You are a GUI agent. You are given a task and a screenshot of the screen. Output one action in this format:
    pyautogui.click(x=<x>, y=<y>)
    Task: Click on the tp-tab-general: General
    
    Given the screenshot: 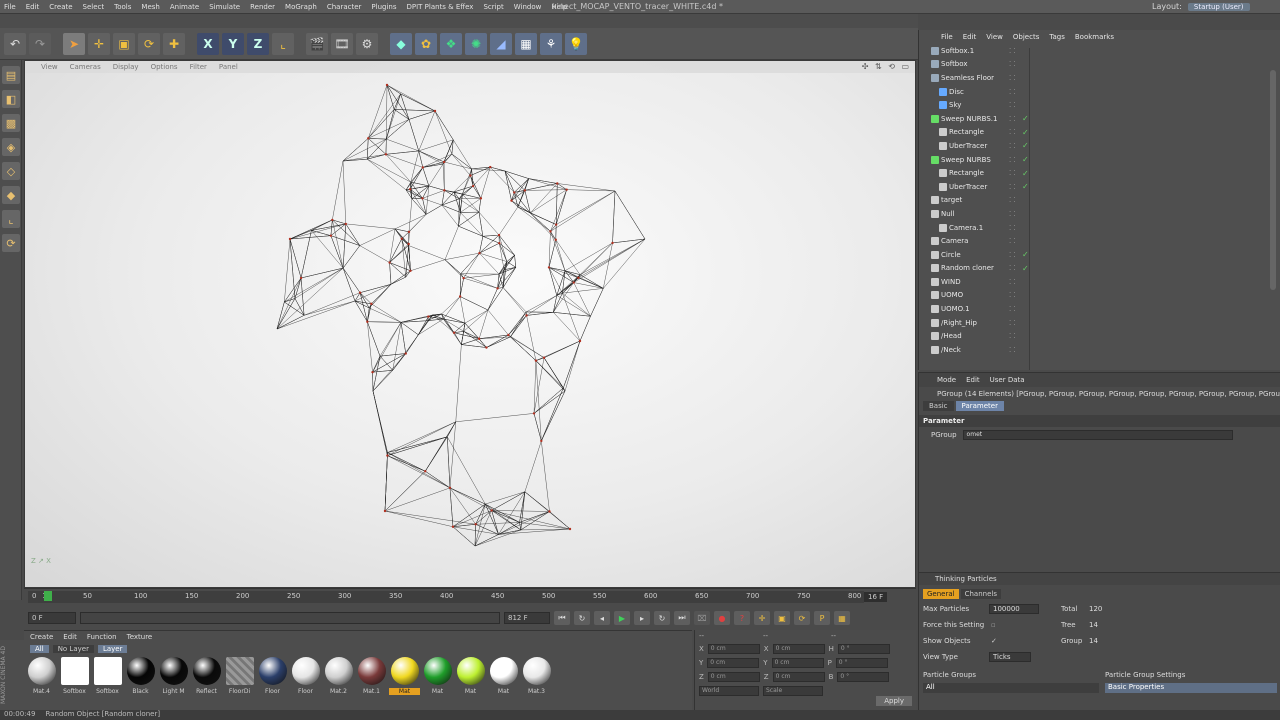 What is the action you would take?
    pyautogui.click(x=941, y=594)
    